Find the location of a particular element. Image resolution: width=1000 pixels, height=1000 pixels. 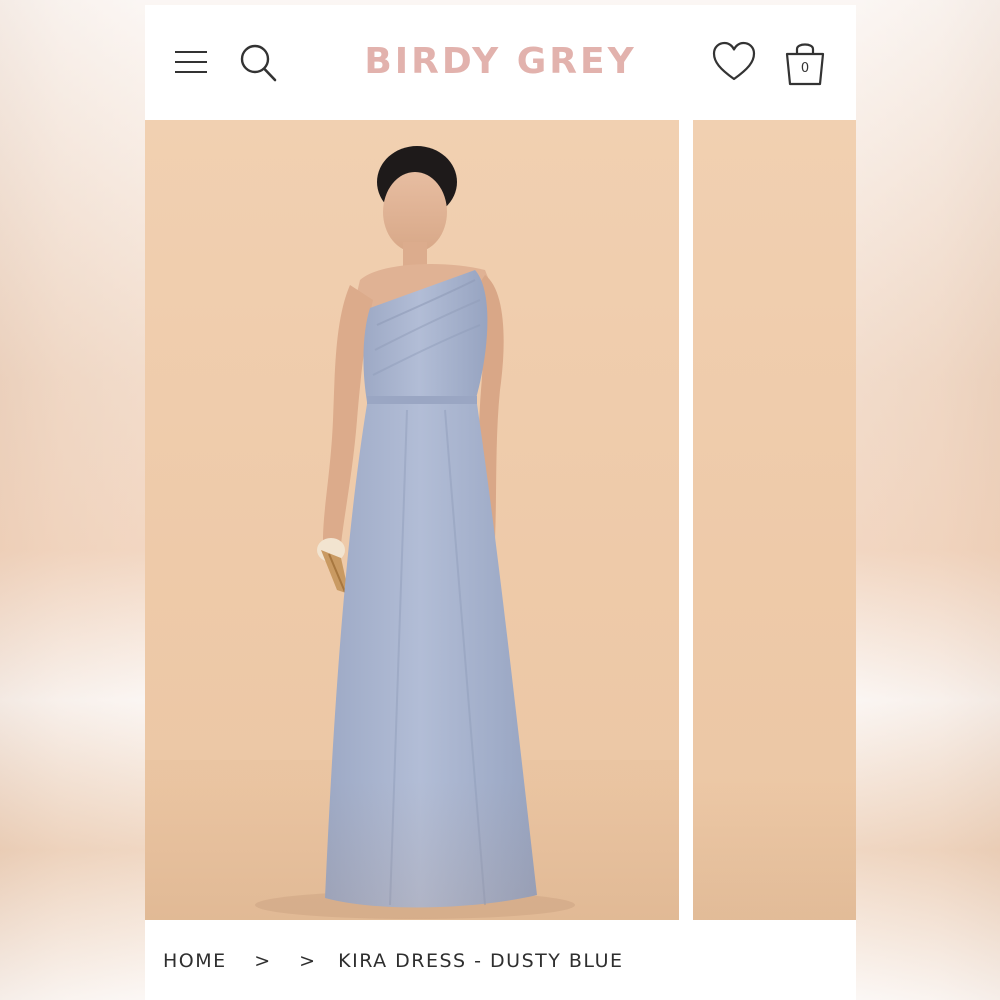

breadcrumb: HOME > > KIRA DRESS - DUSTY BLUE is located at coordinates (393, 962).